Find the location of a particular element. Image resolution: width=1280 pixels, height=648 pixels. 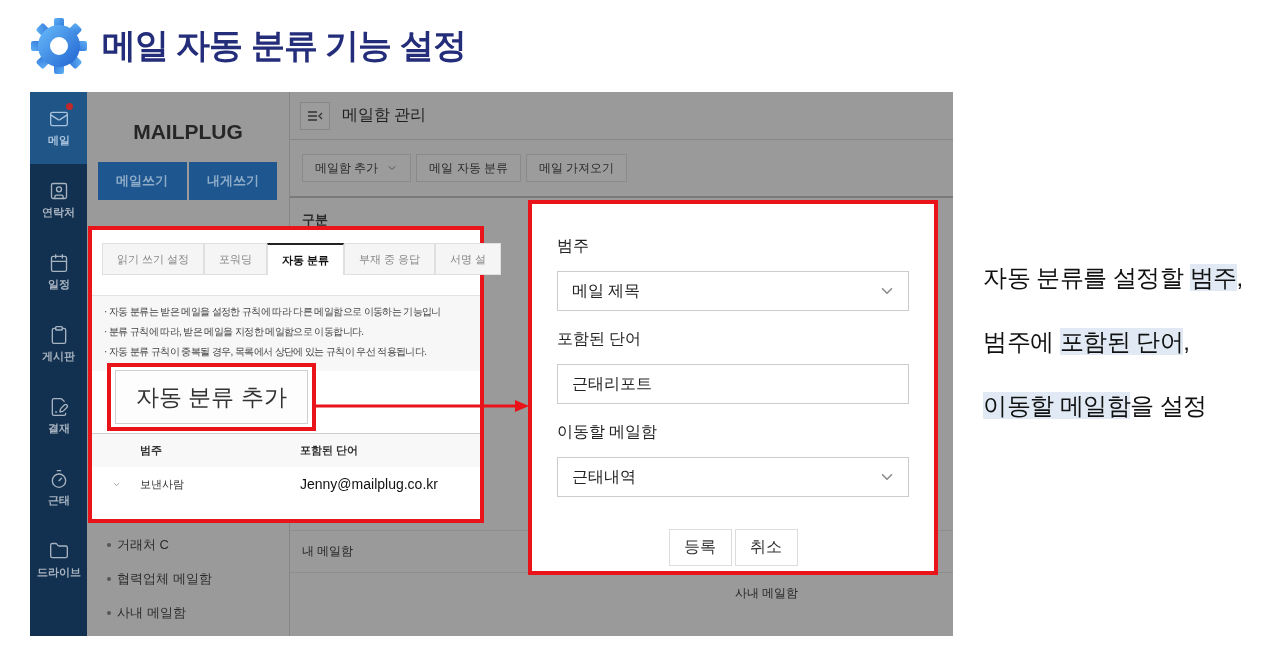

compose-button: 내게쓰기 is located at coordinates (232, 181).